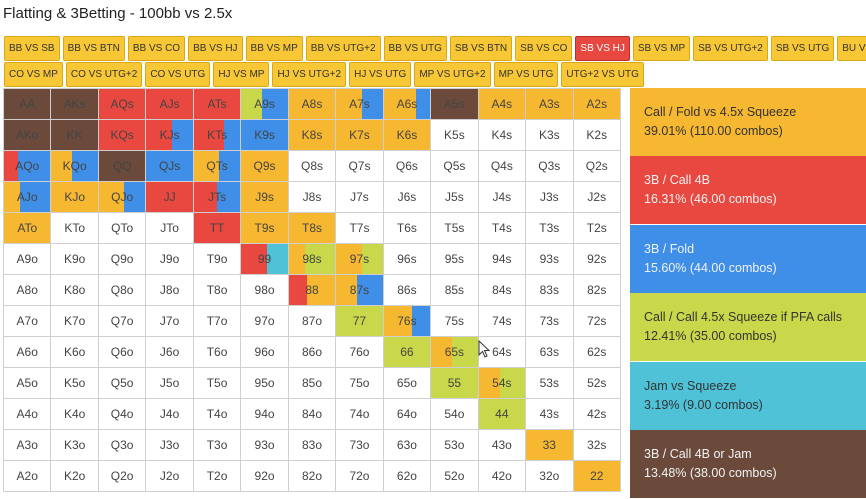 This screenshot has height=499, width=866. I want to click on hand-cell: 55, so click(455, 383).